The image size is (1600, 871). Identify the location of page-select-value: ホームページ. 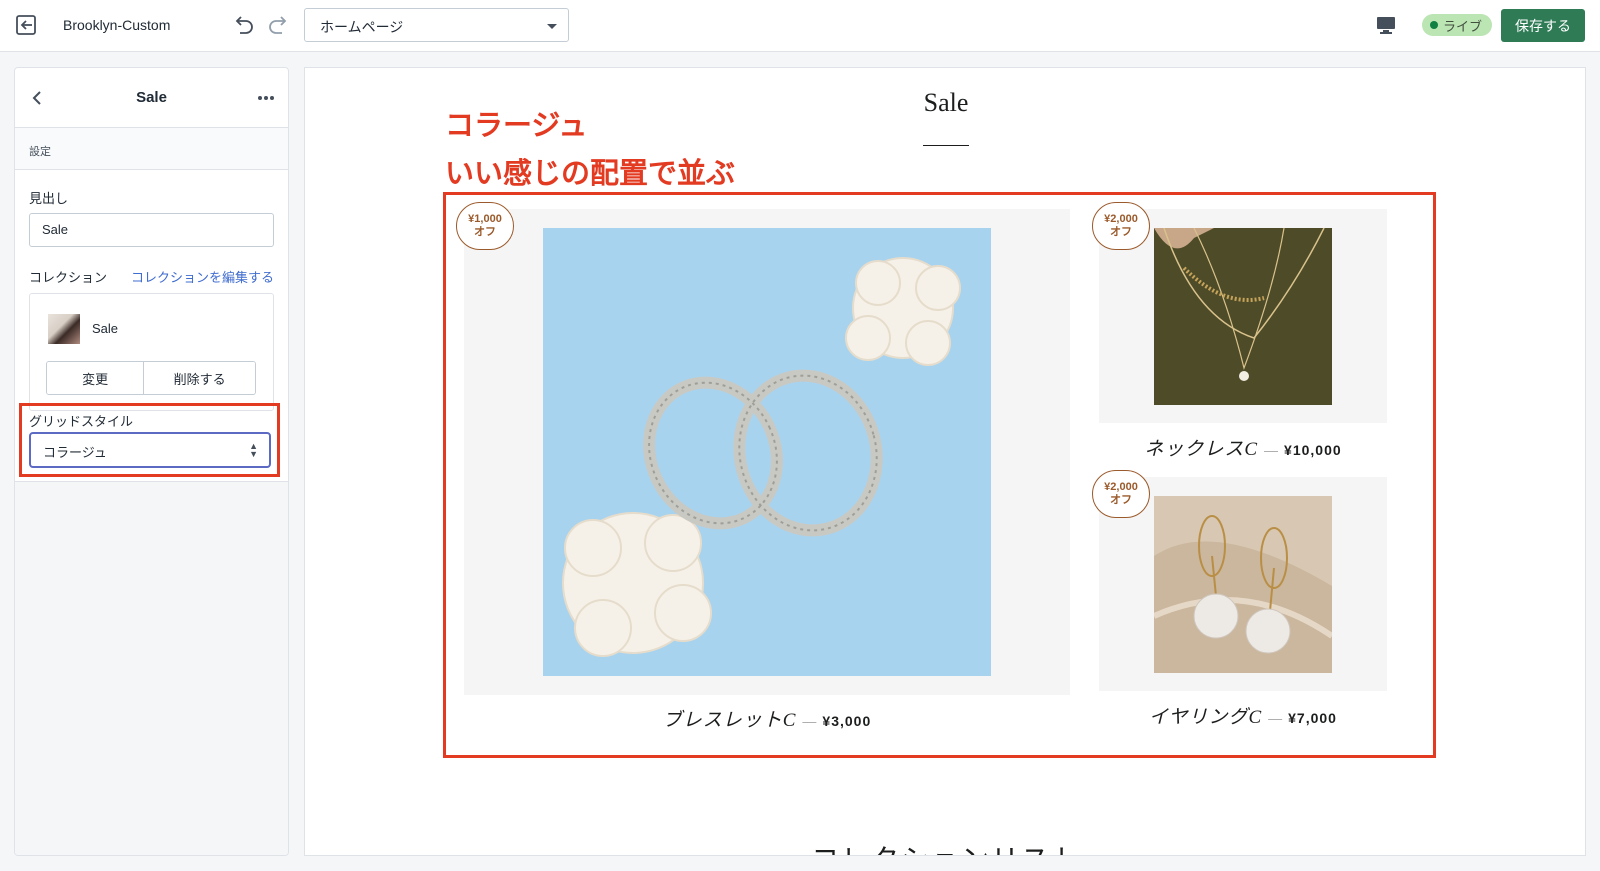
(362, 27).